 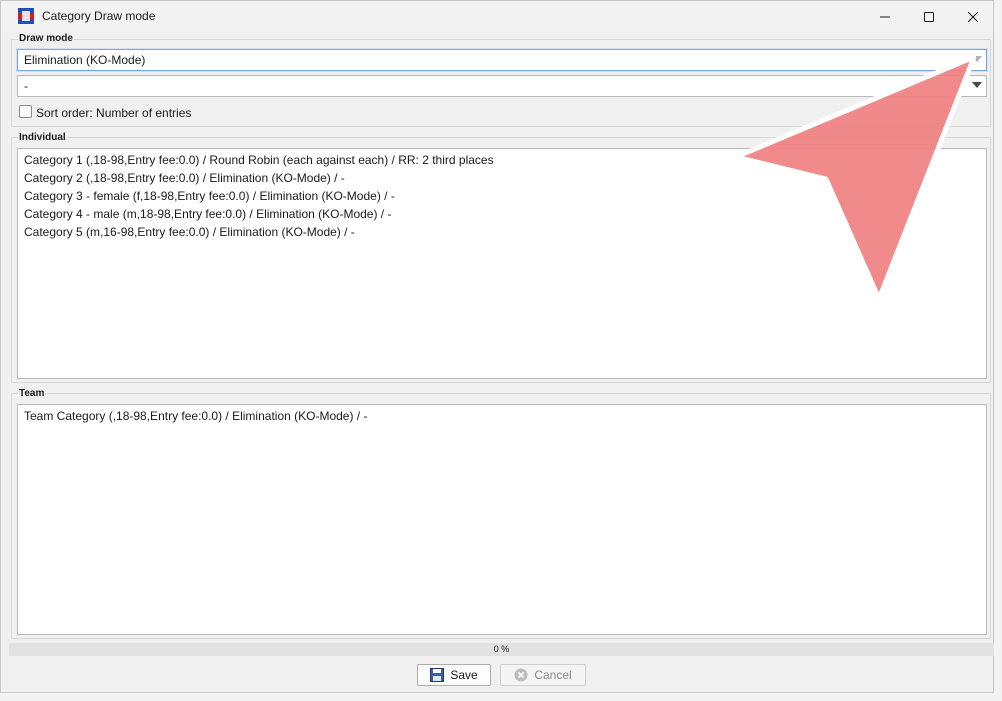 I want to click on save-button: Save, so click(x=454, y=675).